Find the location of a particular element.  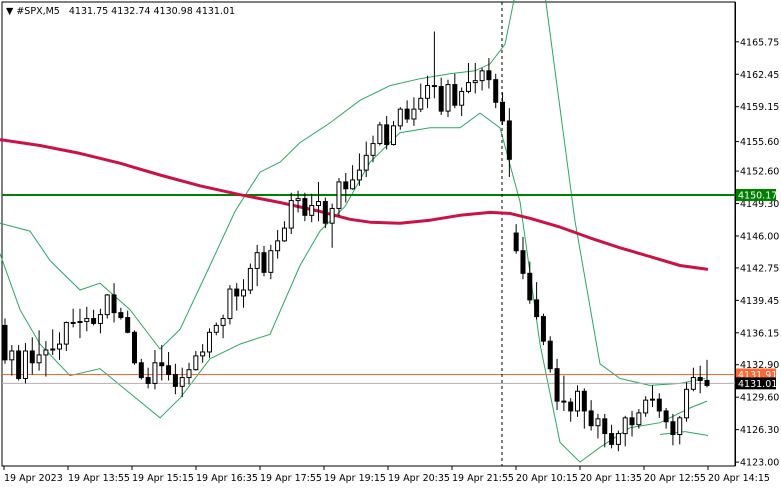

x-tick-label: 19 Apr 16:35 is located at coordinates (227, 478).